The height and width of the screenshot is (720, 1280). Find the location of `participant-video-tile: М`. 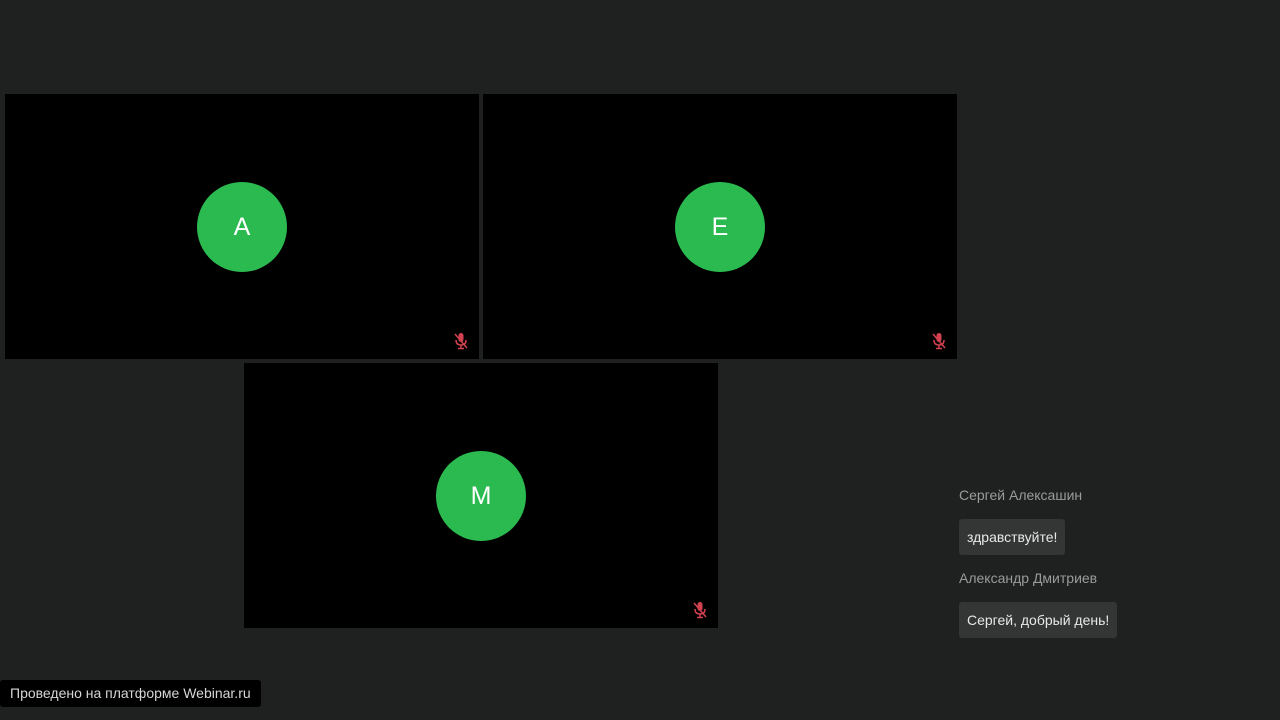

participant-video-tile: М is located at coordinates (481, 495).